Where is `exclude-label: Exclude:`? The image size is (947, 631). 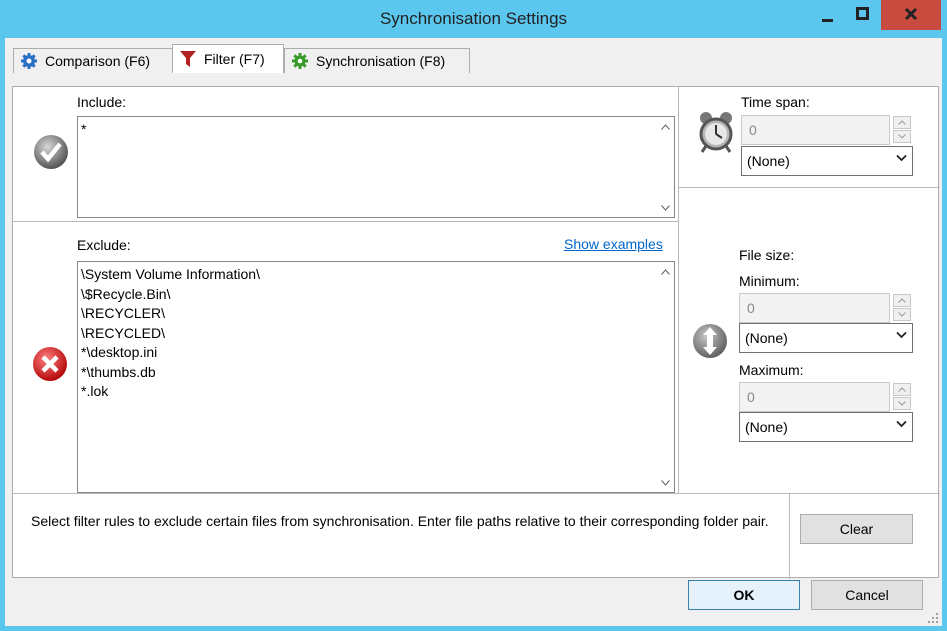
exclude-label: Exclude: is located at coordinates (104, 245).